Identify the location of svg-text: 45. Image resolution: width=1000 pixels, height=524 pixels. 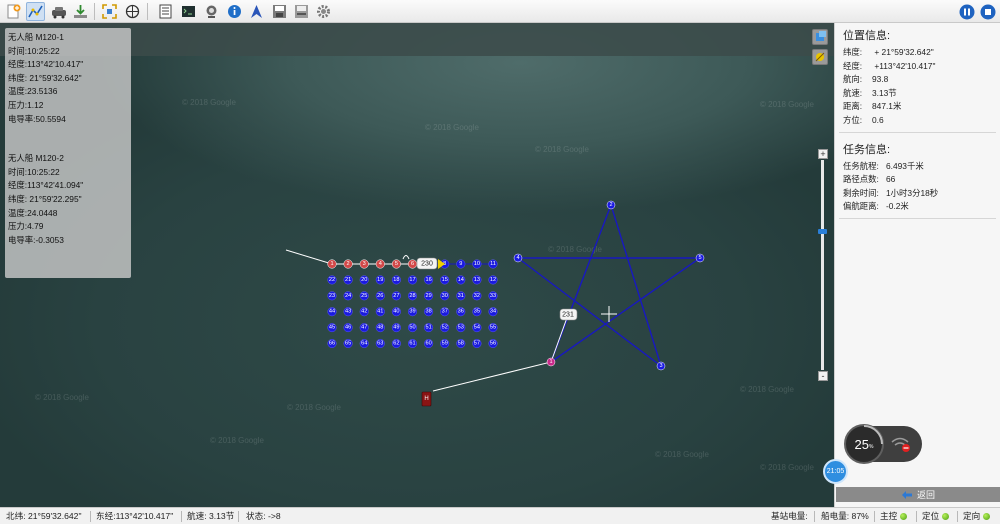
(332, 328).